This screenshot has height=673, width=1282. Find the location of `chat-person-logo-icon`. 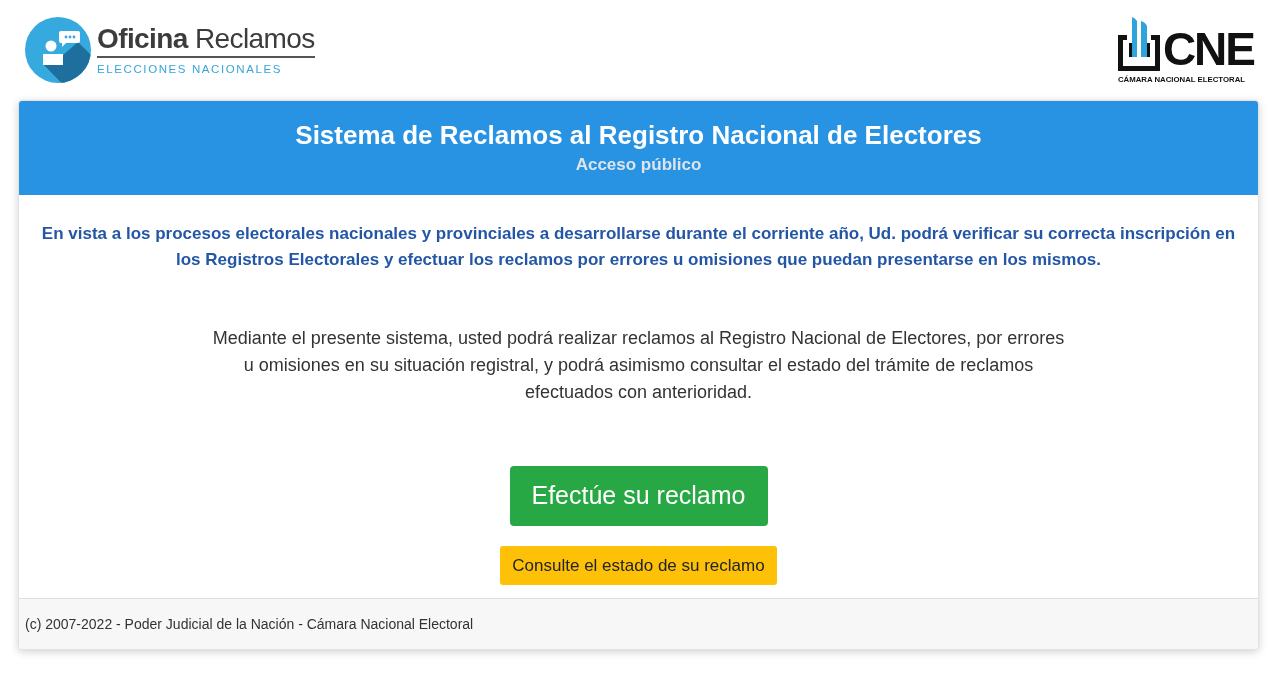

chat-person-logo-icon is located at coordinates (58, 50).